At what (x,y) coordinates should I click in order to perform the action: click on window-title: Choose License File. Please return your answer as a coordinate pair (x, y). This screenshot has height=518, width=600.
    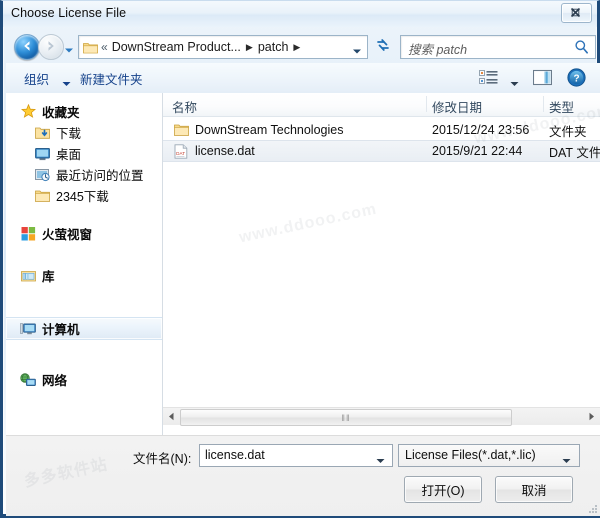
    Looking at the image, I should click on (69, 13).